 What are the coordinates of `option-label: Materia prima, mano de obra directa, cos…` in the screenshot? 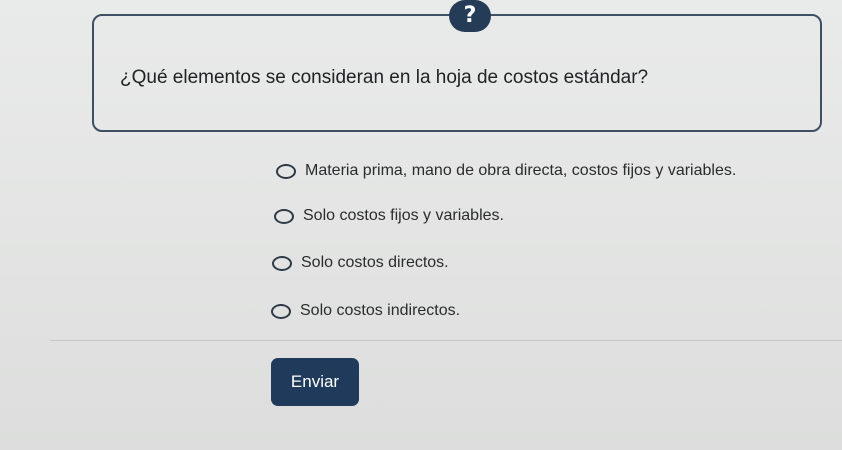 It's located at (521, 170).